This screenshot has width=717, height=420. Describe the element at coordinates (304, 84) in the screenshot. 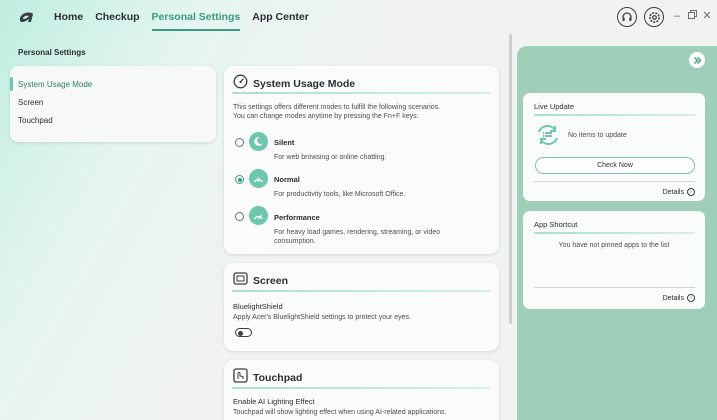

I see `card-title: System Usage Mode` at that location.